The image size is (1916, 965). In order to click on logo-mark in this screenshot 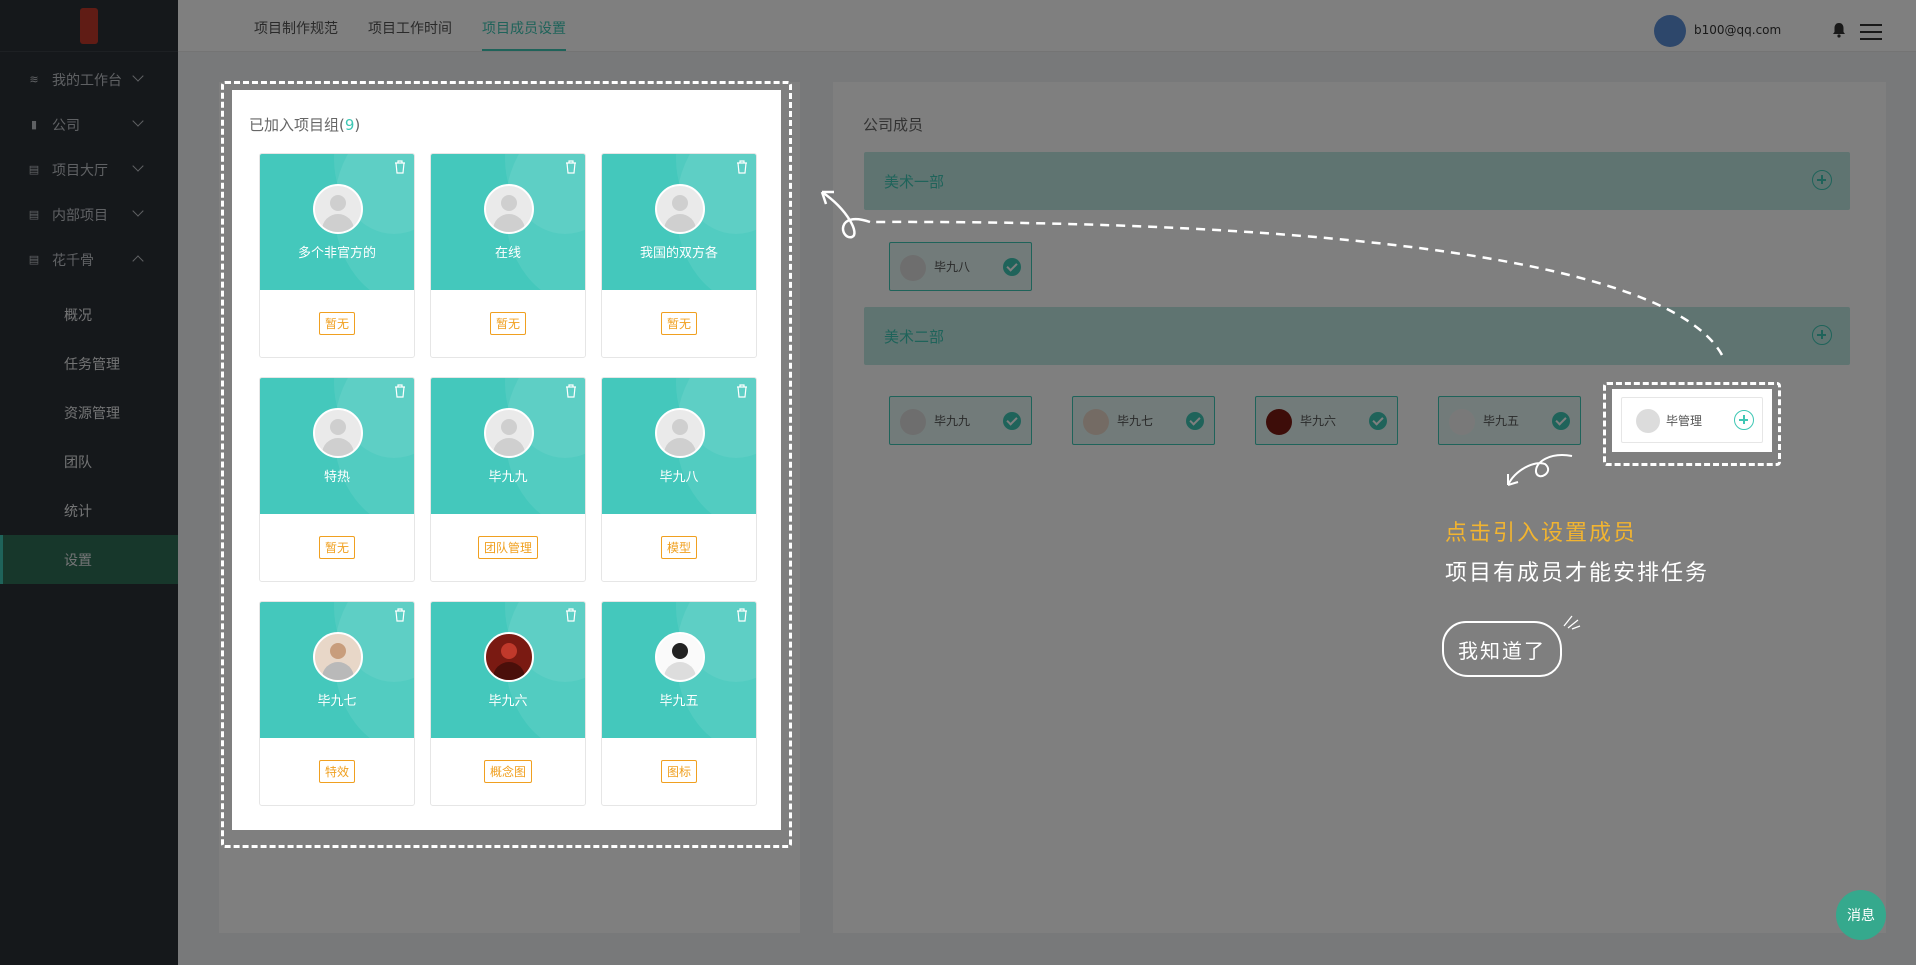, I will do `click(89, 25)`.